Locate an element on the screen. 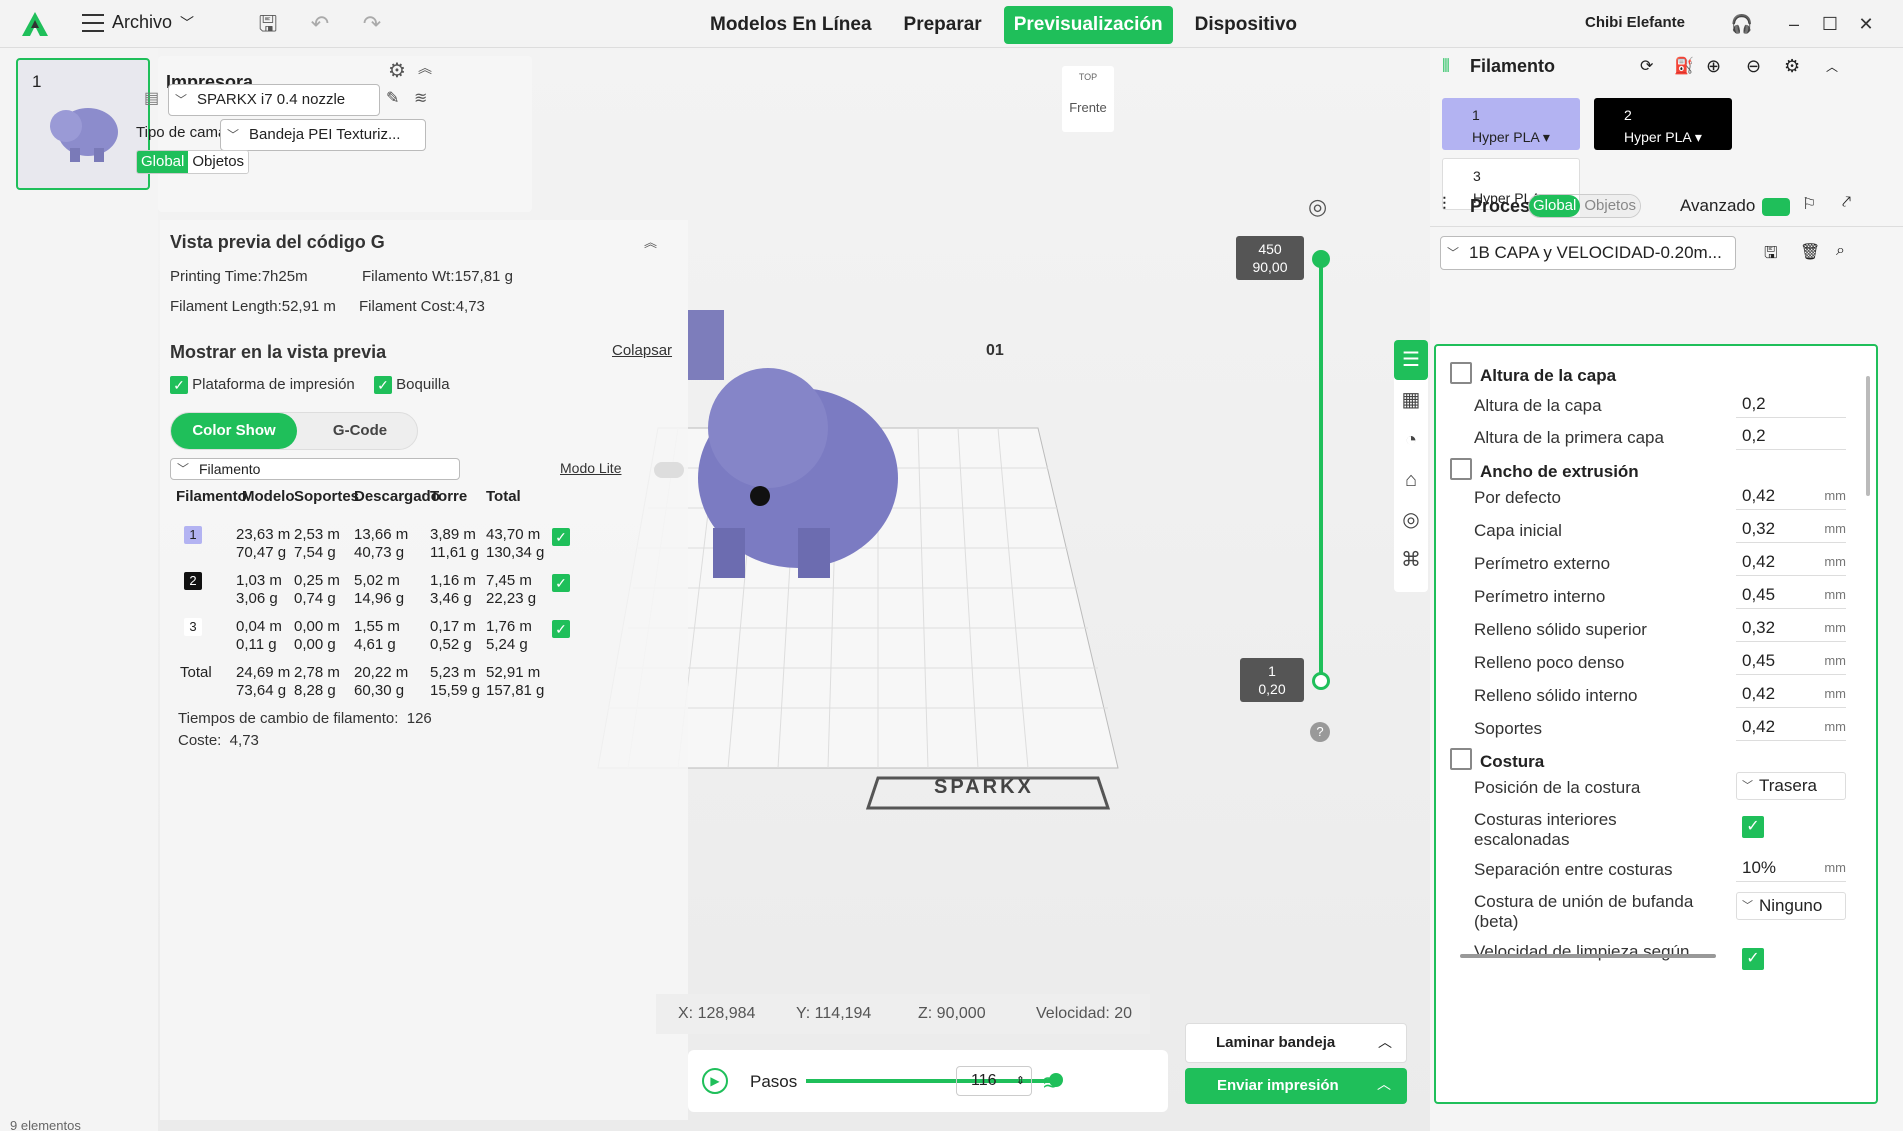 The width and height of the screenshot is (1903, 1131). speed-icon: ◔ is located at coordinates (1411, 440).